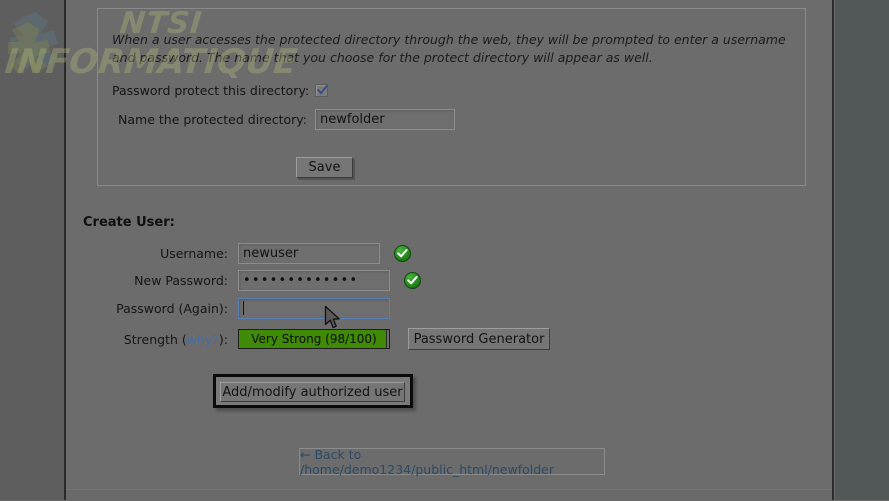 This screenshot has width=889, height=501. I want to click on password-protect-checkbox, so click(321, 90).